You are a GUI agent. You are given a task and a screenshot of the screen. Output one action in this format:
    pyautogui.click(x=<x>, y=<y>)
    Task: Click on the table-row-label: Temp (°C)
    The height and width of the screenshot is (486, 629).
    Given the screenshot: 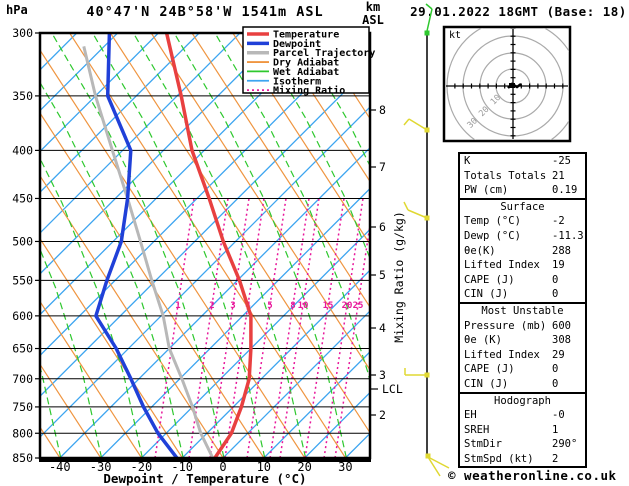 What is the action you would take?
    pyautogui.click(x=492, y=221)
    